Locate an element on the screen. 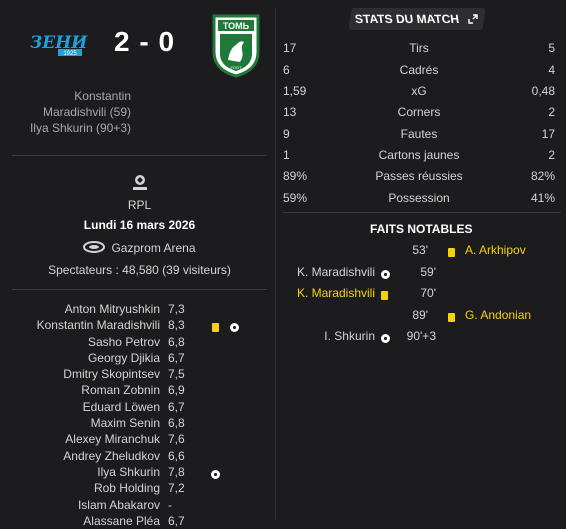 This screenshot has width=566, height=529. player-row: Anton Mitryushkin 7,3 is located at coordinates (135, 309).